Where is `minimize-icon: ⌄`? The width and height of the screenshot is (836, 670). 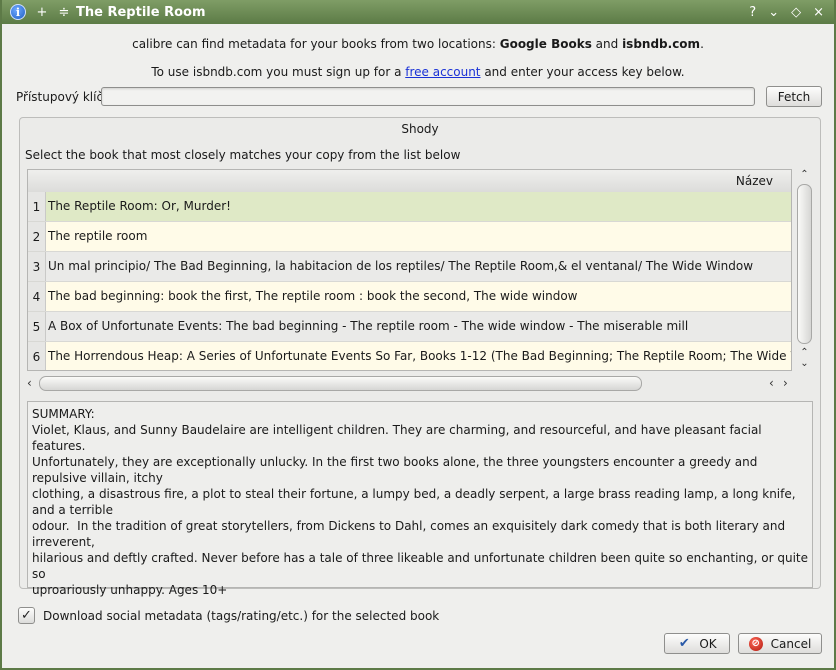
minimize-icon: ⌄ is located at coordinates (773, 12).